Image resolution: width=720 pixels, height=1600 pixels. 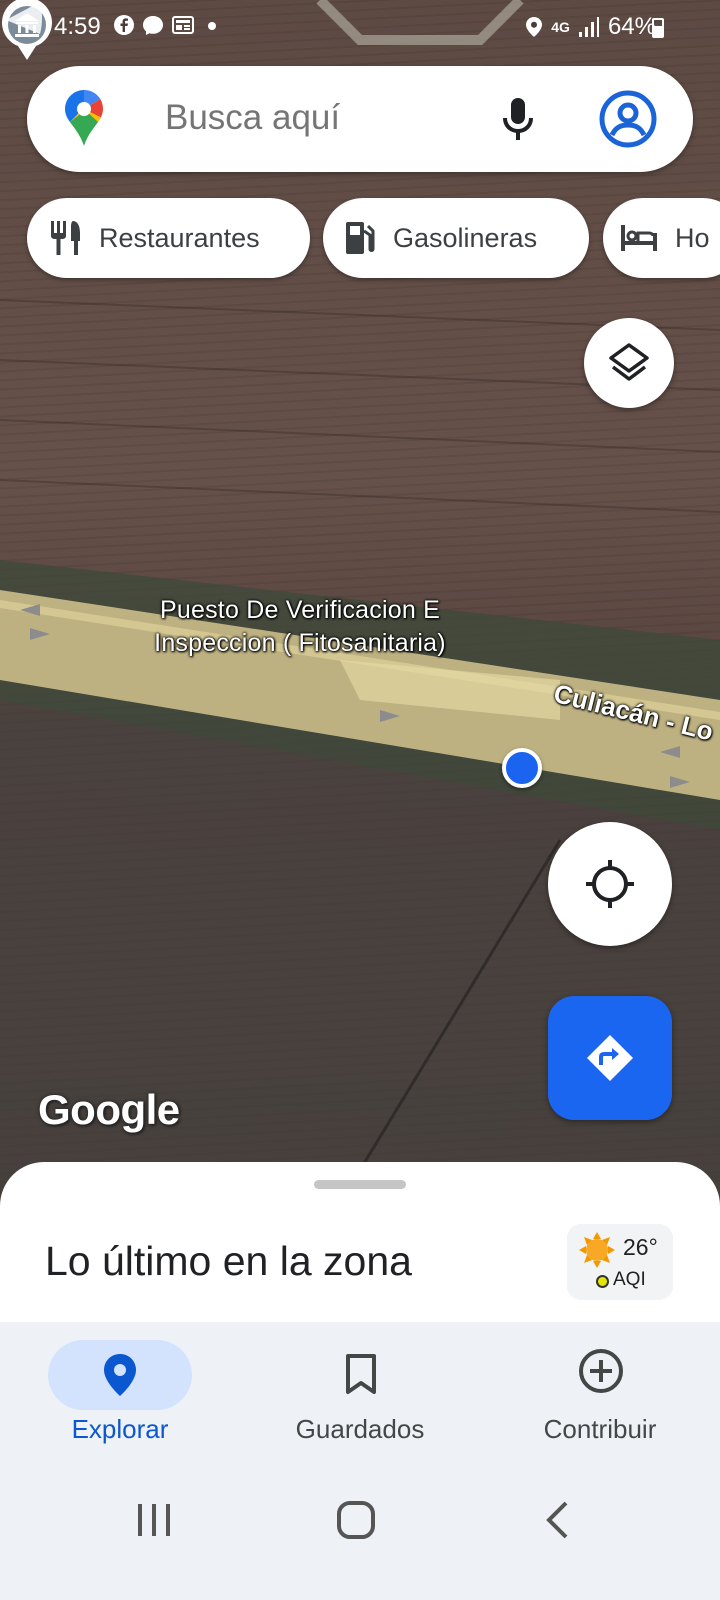 I want to click on nav-label: Explorar, so click(x=120, y=1429).